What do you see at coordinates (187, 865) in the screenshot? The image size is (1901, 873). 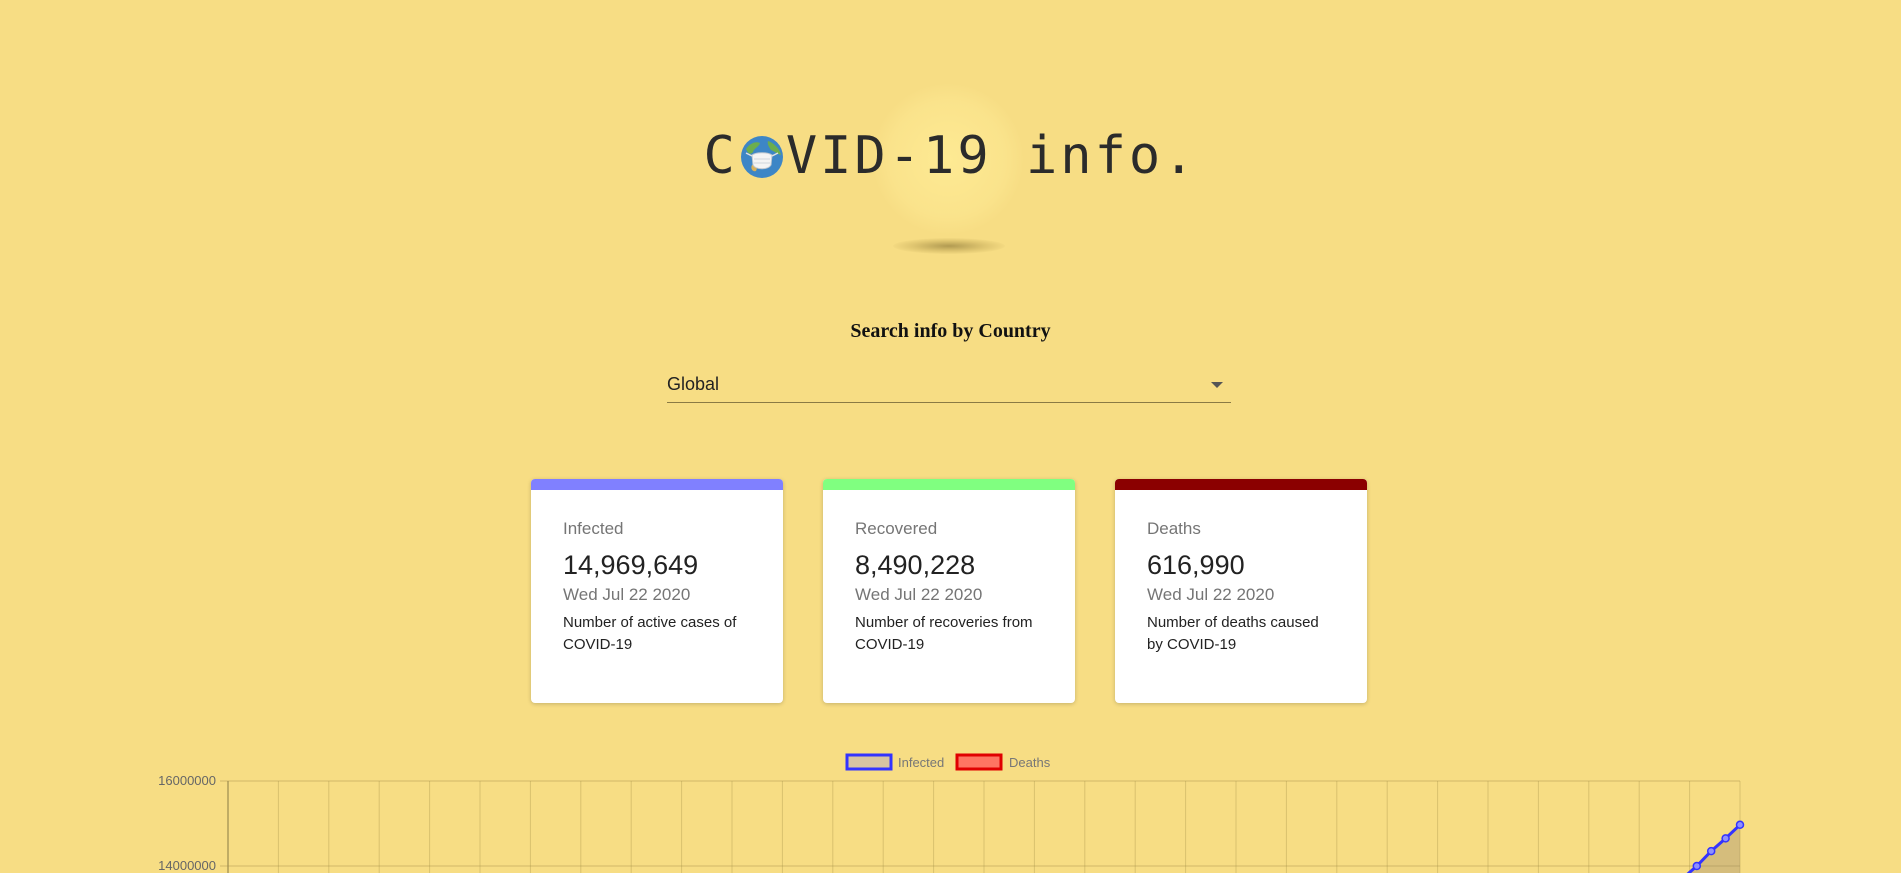 I see `y-tick-label: 14000000` at bounding box center [187, 865].